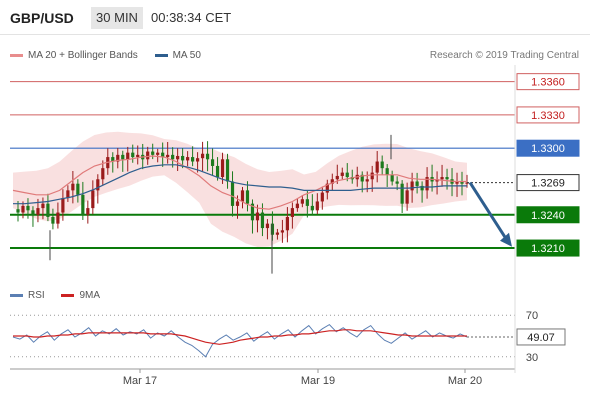 This screenshot has width=590, height=400. I want to click on rsi-last-label: 49.07, so click(541, 338).